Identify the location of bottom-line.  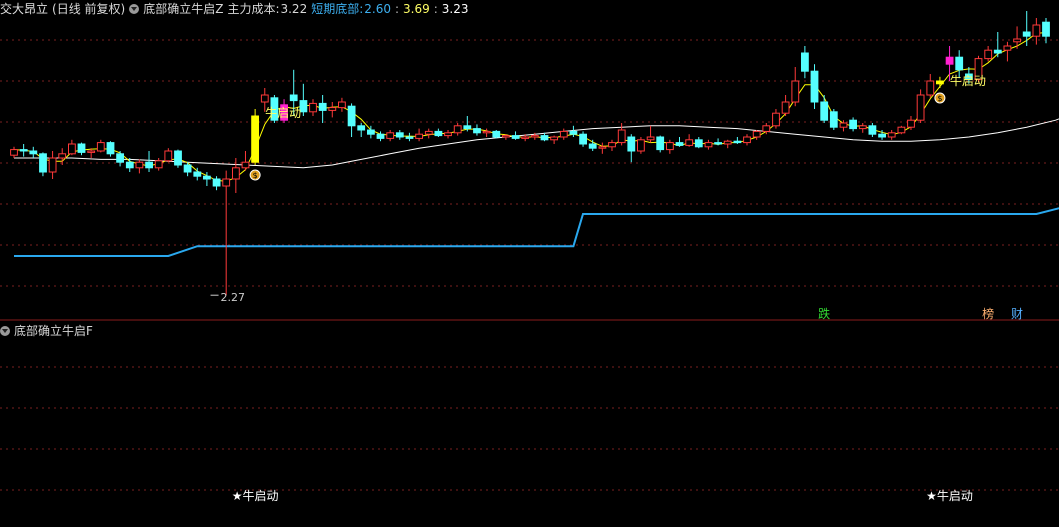
(536, 232).